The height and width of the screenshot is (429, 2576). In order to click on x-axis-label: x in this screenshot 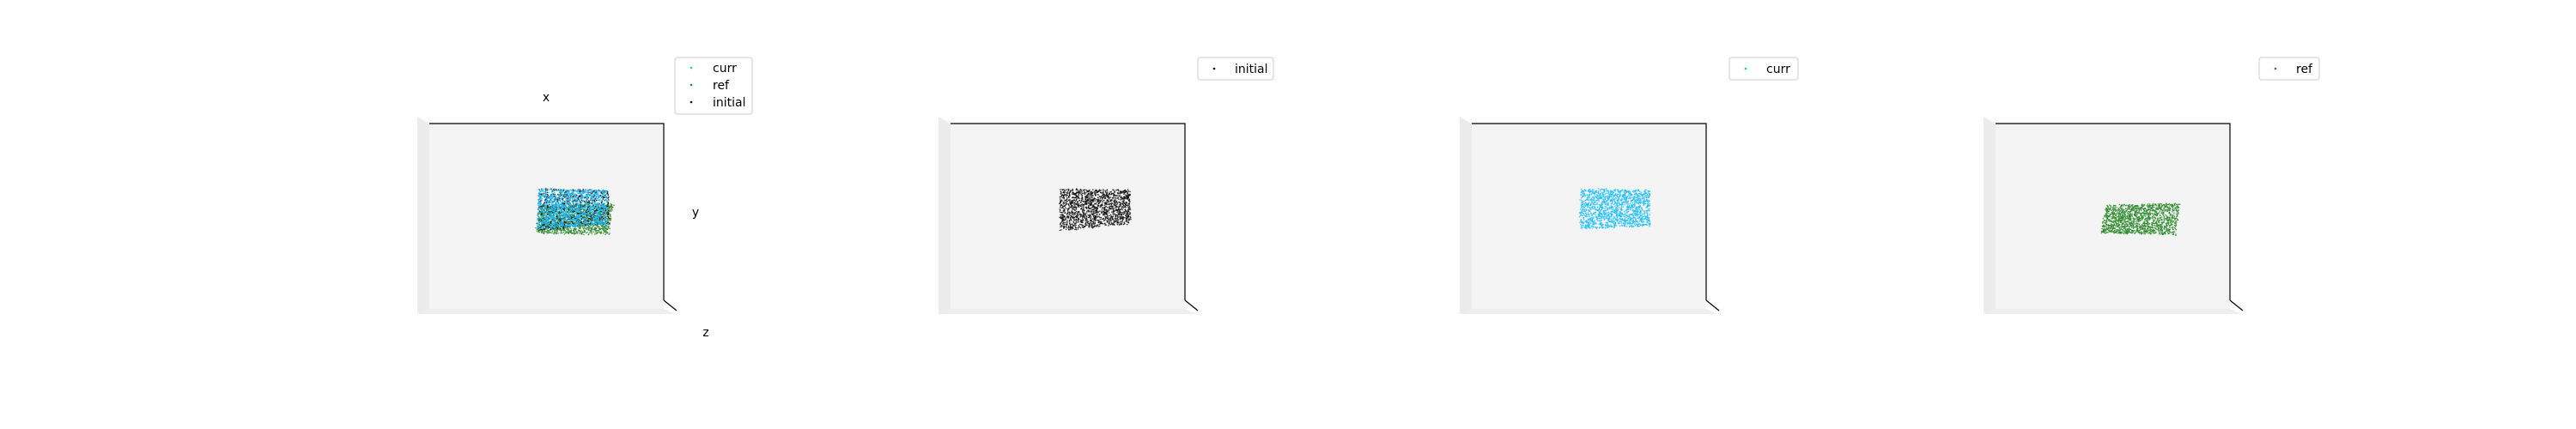, I will do `click(546, 98)`.